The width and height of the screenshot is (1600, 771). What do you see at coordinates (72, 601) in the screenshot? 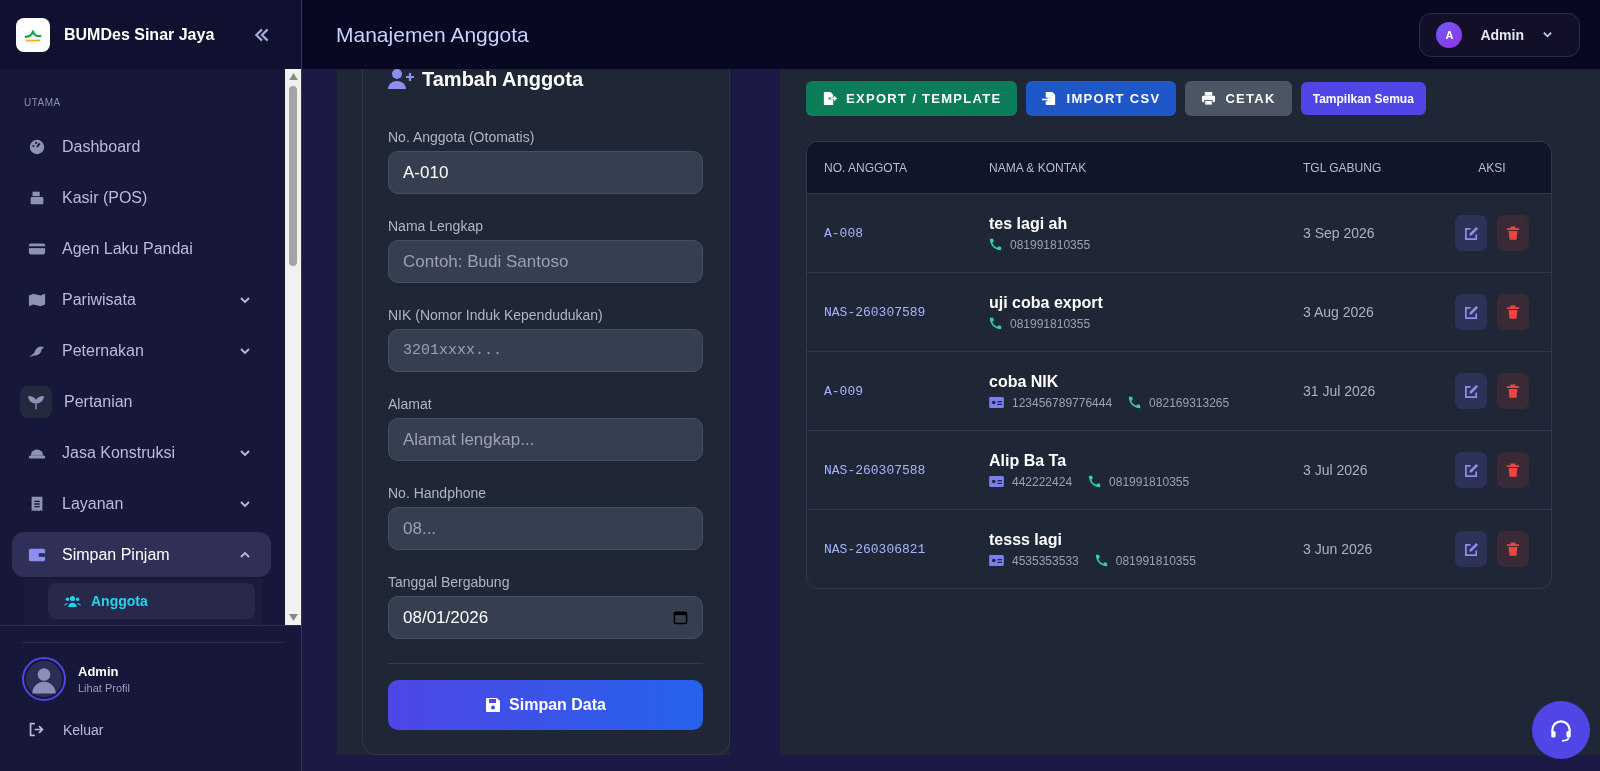
I see `users-icon` at bounding box center [72, 601].